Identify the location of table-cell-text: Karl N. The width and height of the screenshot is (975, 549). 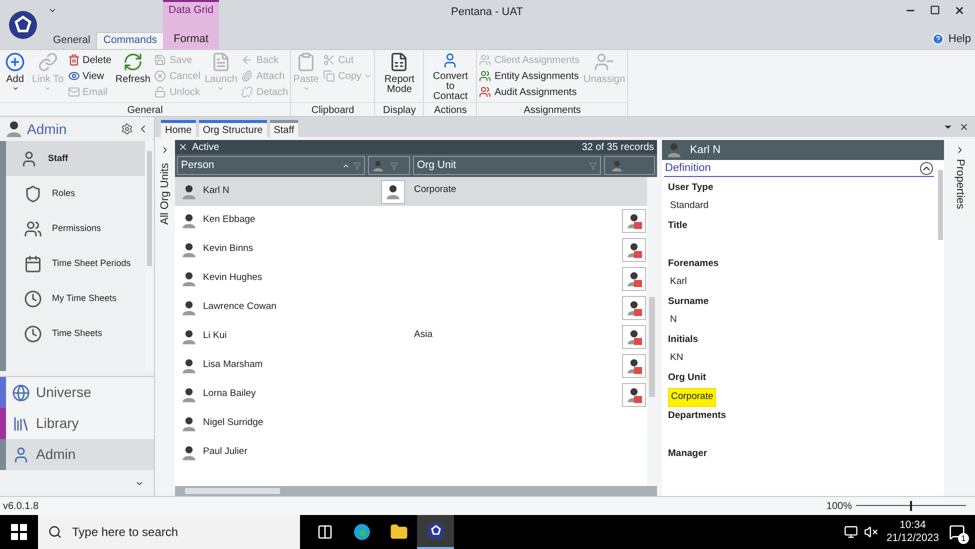
(216, 191).